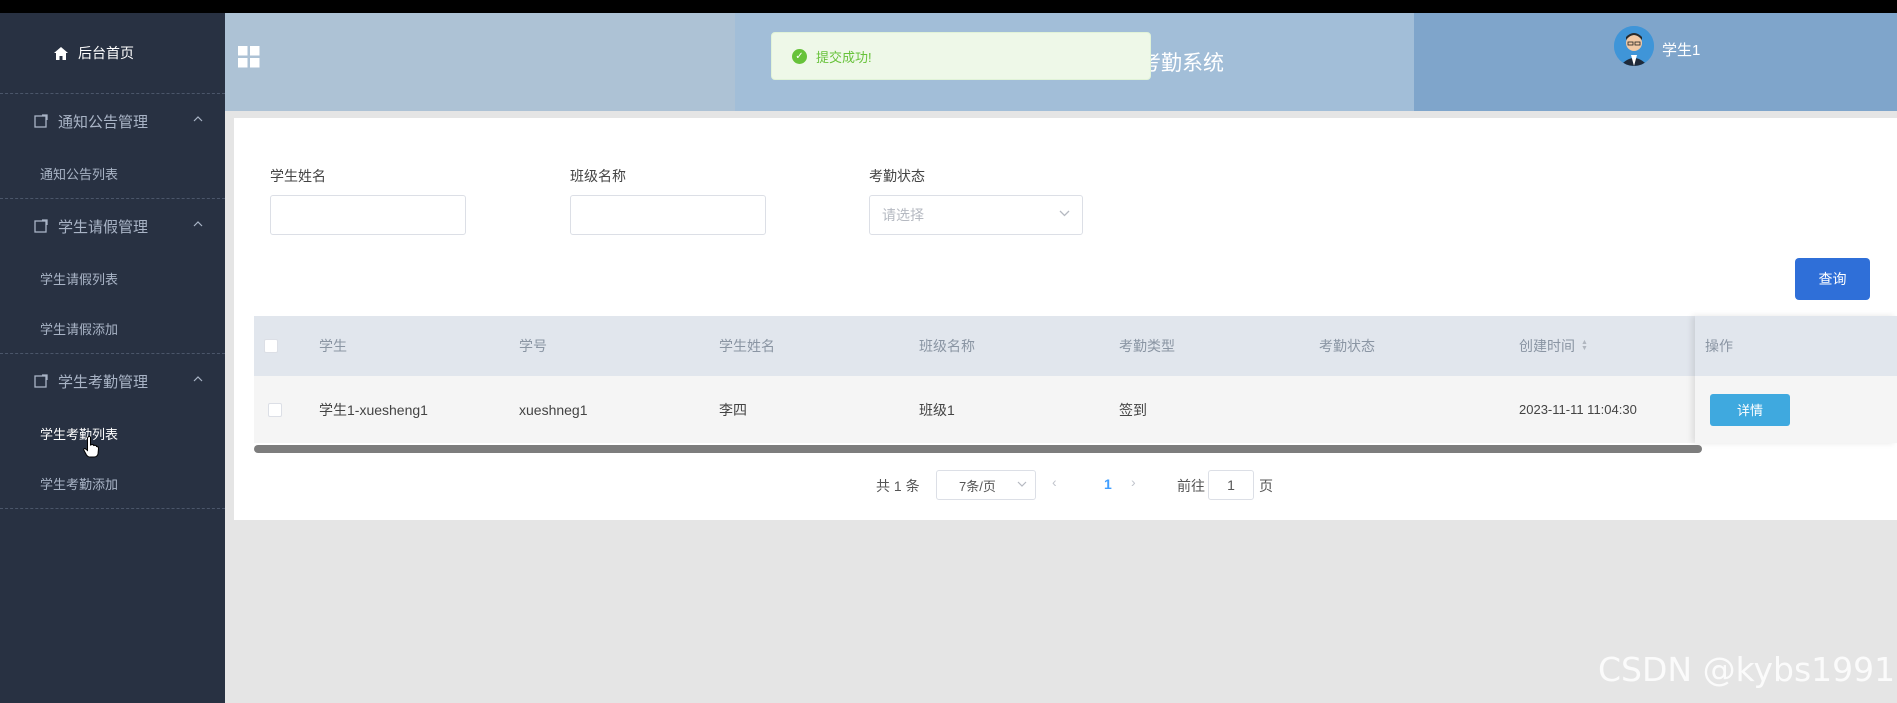 The image size is (1897, 703). Describe the element at coordinates (1133, 482) in the screenshot. I see `next-page-icon: ›` at that location.